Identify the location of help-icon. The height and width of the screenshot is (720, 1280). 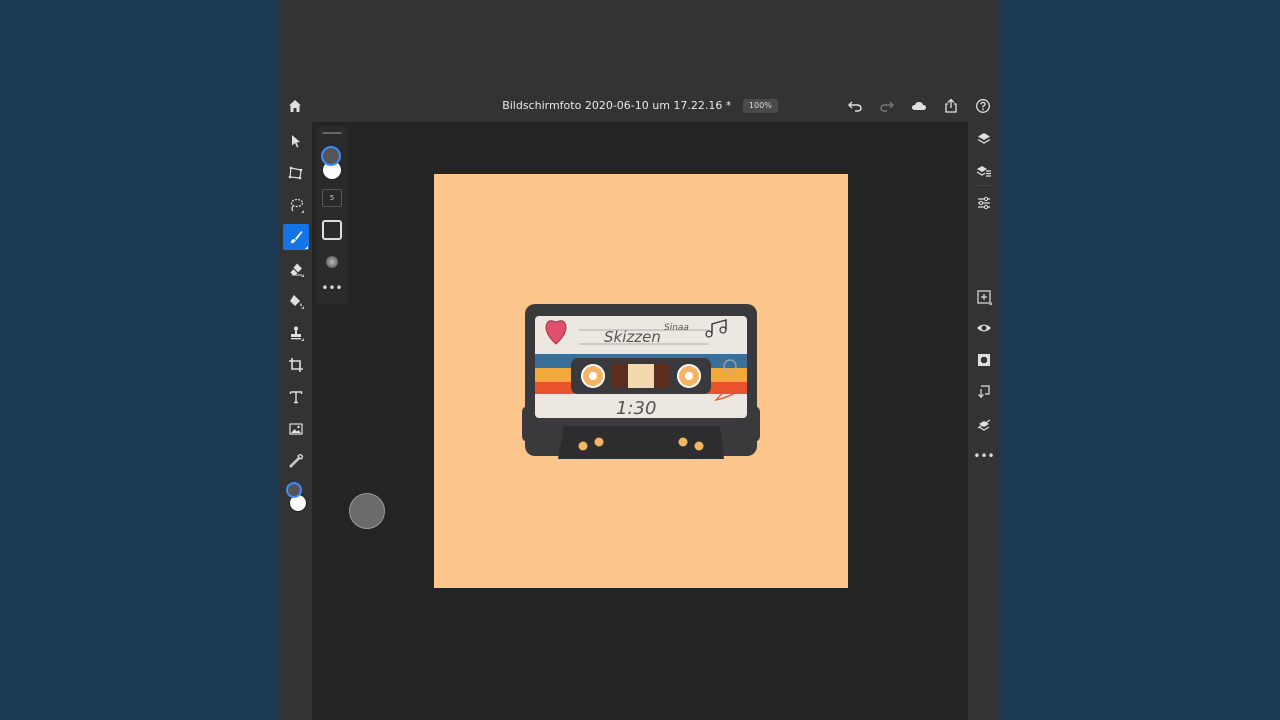
(983, 106).